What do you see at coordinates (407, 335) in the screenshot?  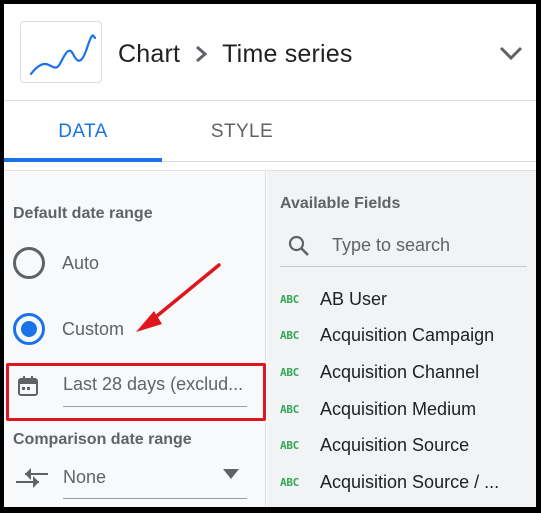 I see `field-name: Acquisition Campaign` at bounding box center [407, 335].